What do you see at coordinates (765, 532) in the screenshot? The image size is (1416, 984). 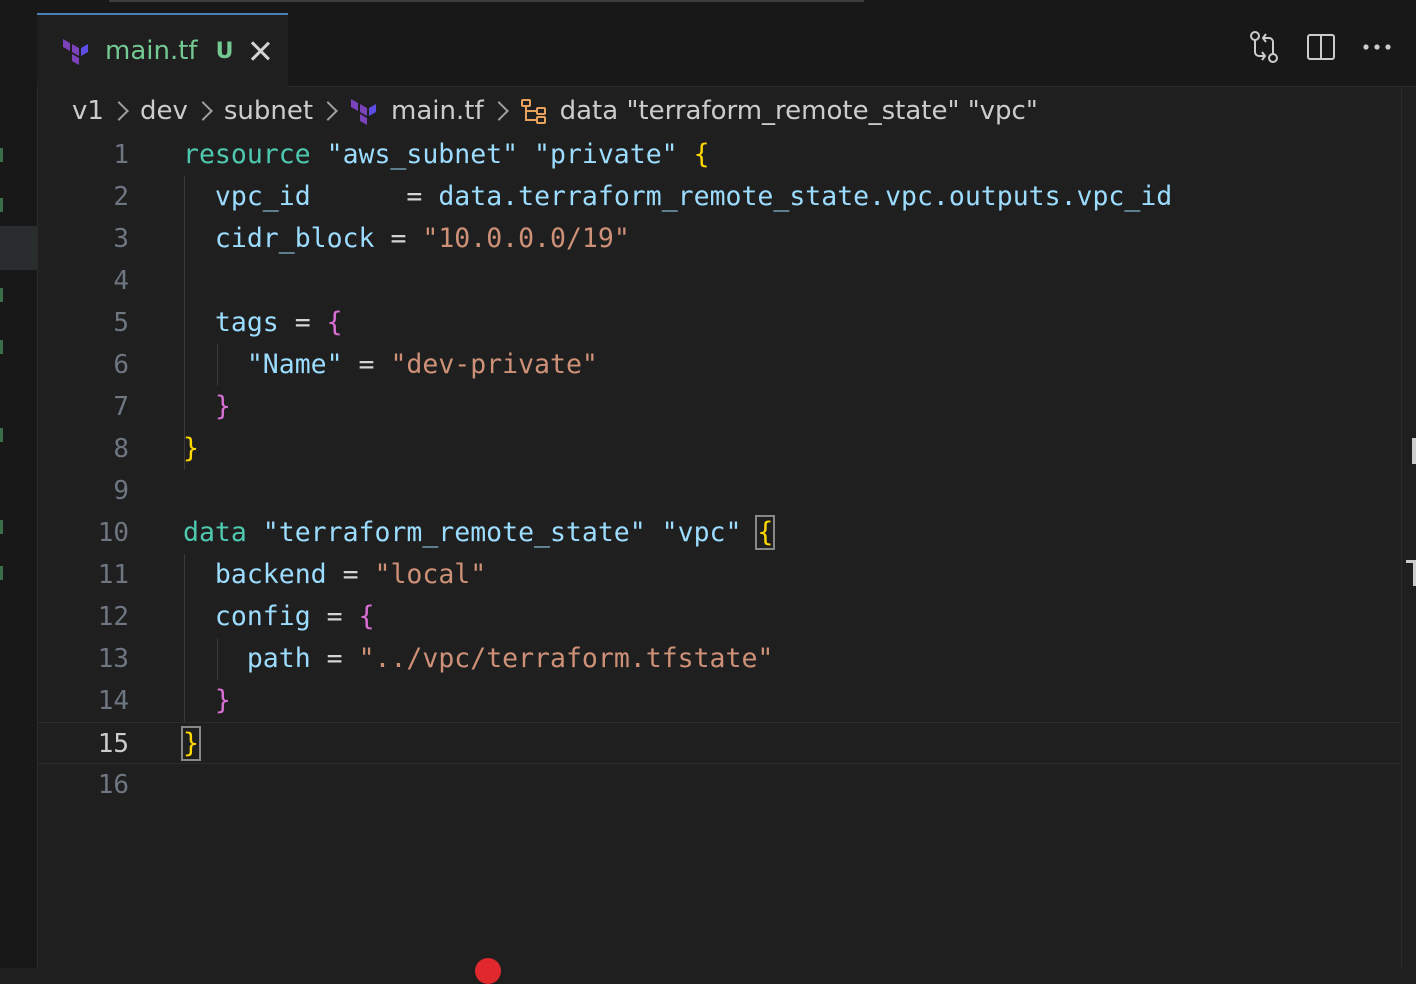 I see `matched-bracket: {` at bounding box center [765, 532].